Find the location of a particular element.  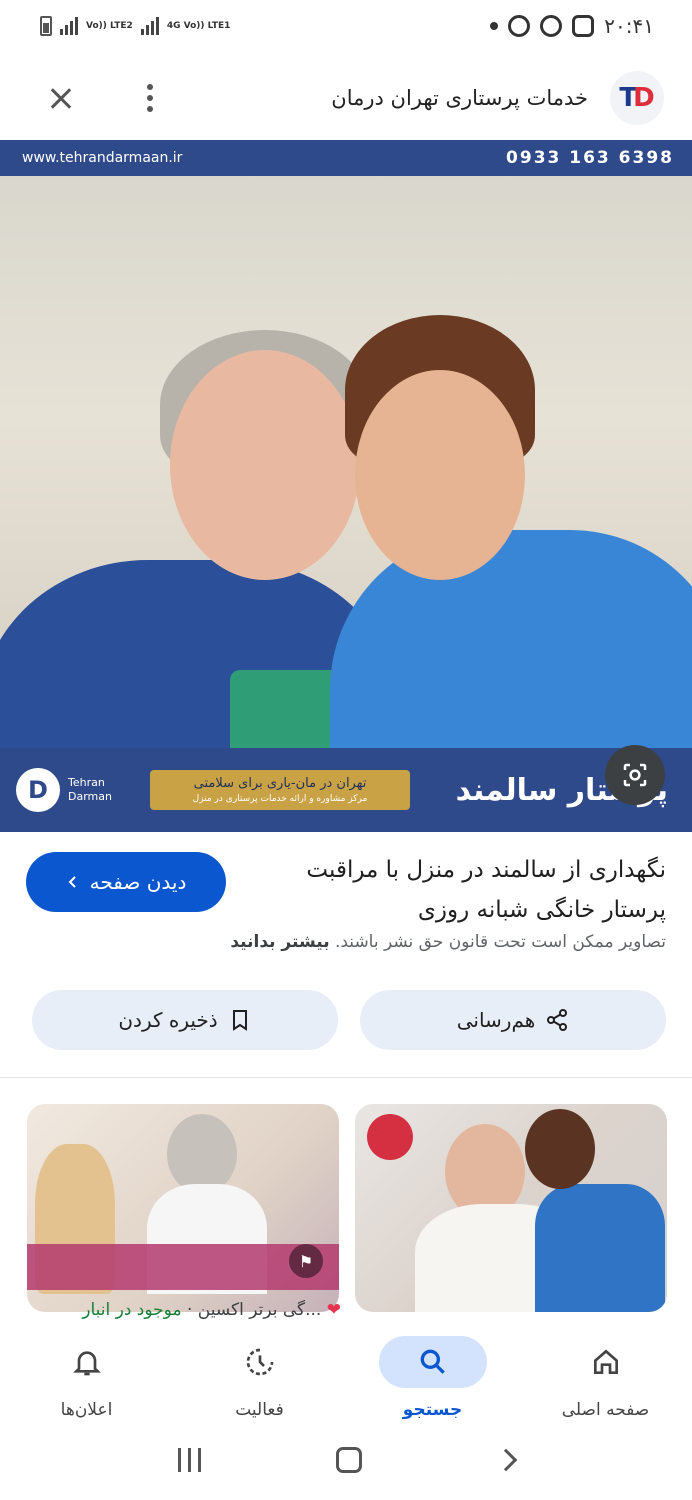

learn-more-link: بیشتر بدانید is located at coordinates (279, 942).